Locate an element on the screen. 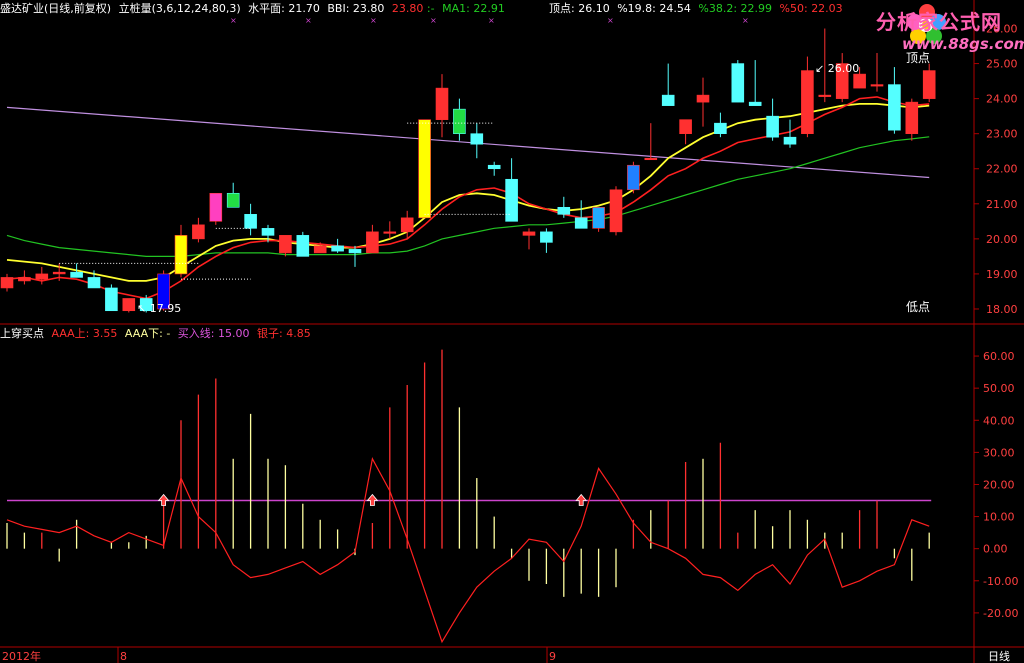  price-tick-label: 19.00 is located at coordinates (1002, 274).